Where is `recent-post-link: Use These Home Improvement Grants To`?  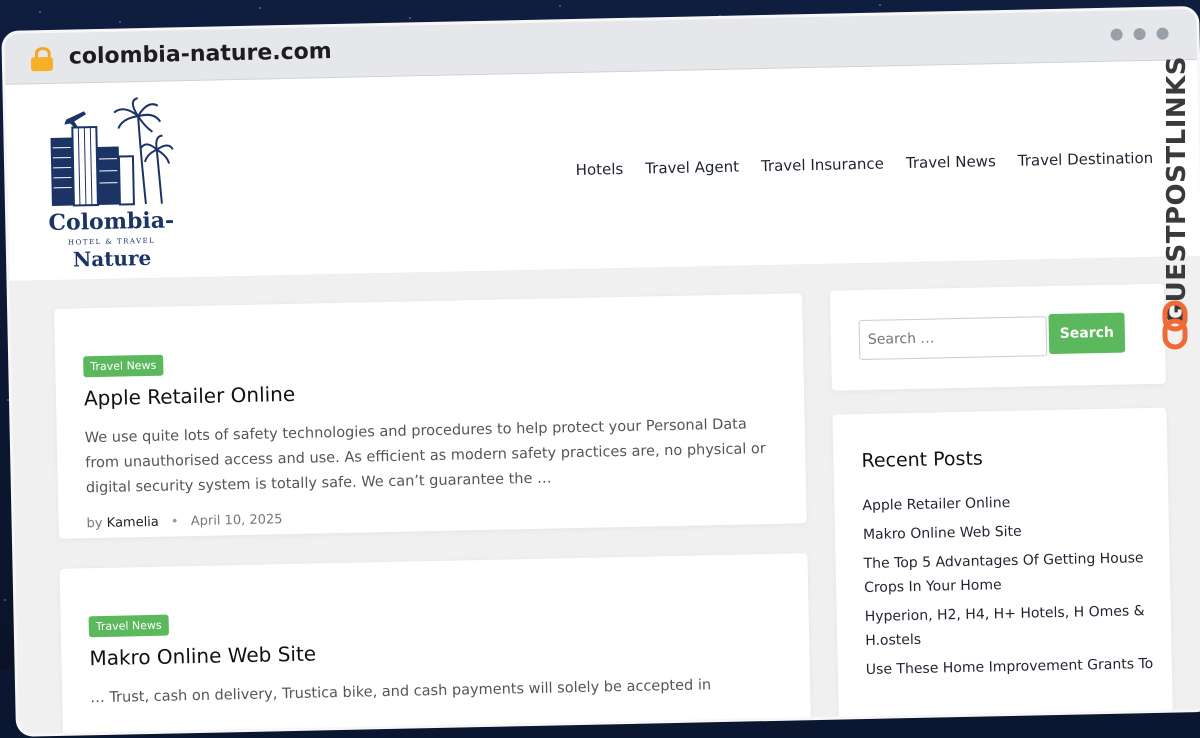
recent-post-link: Use These Home Improvement Grants To is located at coordinates (1011, 667).